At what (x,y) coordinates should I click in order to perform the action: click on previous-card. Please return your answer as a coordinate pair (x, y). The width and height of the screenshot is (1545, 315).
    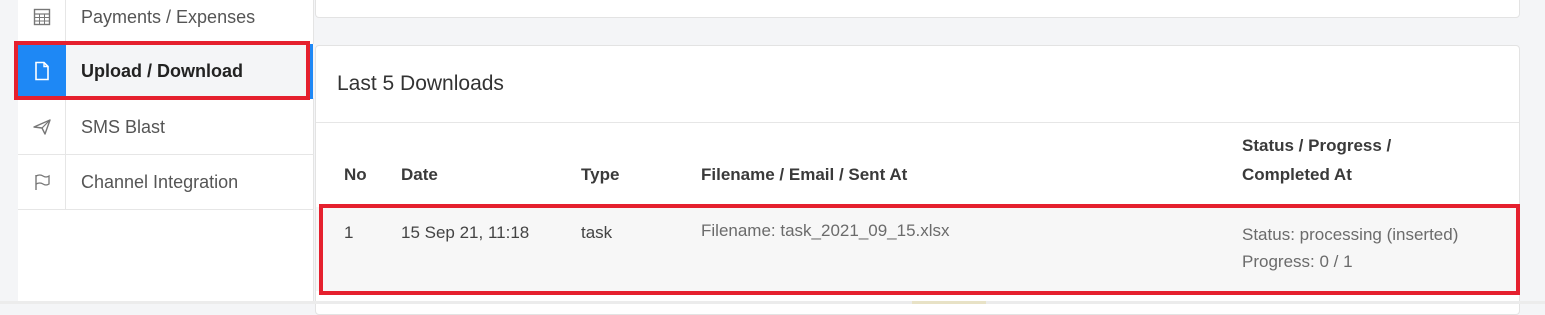
    Looking at the image, I should click on (917, 9).